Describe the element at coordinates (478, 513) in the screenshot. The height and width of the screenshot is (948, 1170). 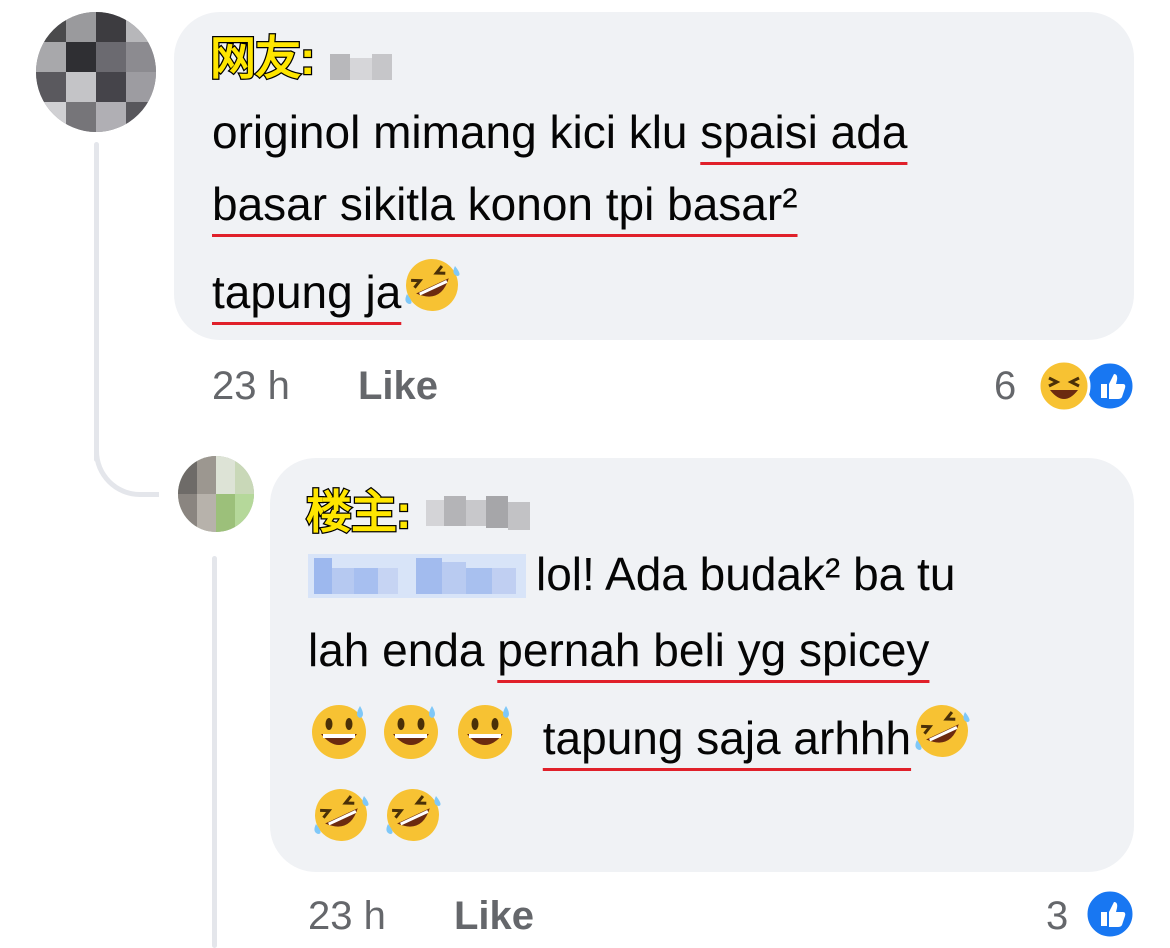
I see `blurred-reply-author-name` at that location.